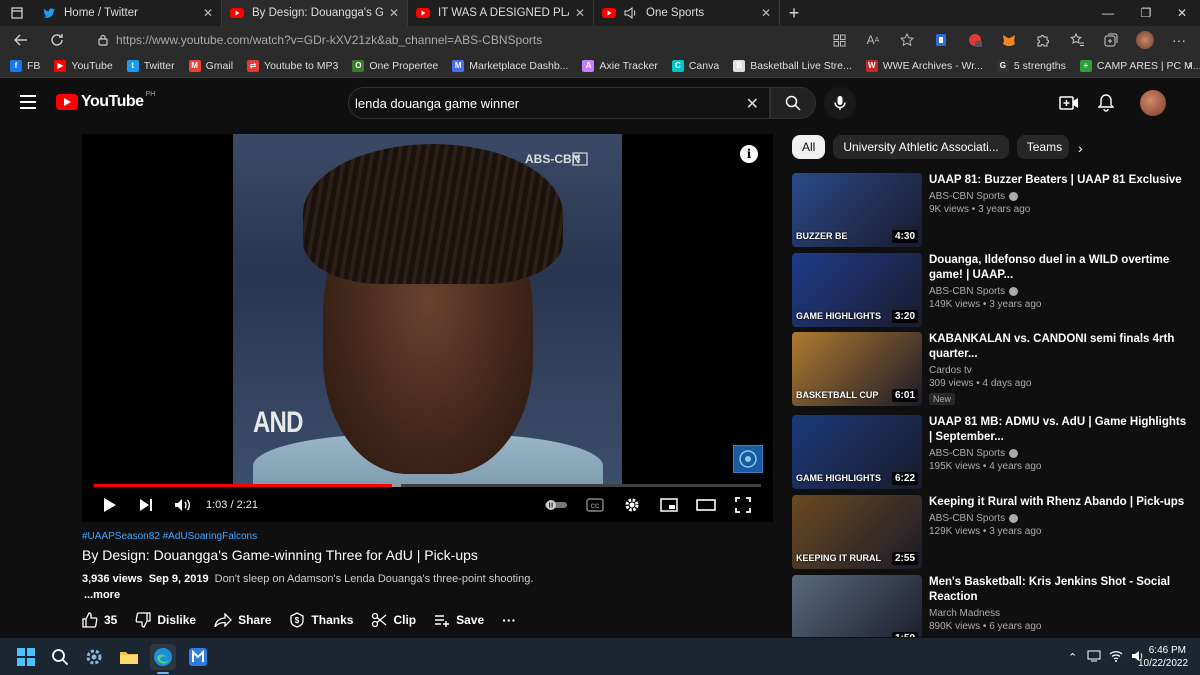 Image resolution: width=1200 pixels, height=675 pixels. What do you see at coordinates (57, 40) in the screenshot?
I see `refresh-icon` at bounding box center [57, 40].